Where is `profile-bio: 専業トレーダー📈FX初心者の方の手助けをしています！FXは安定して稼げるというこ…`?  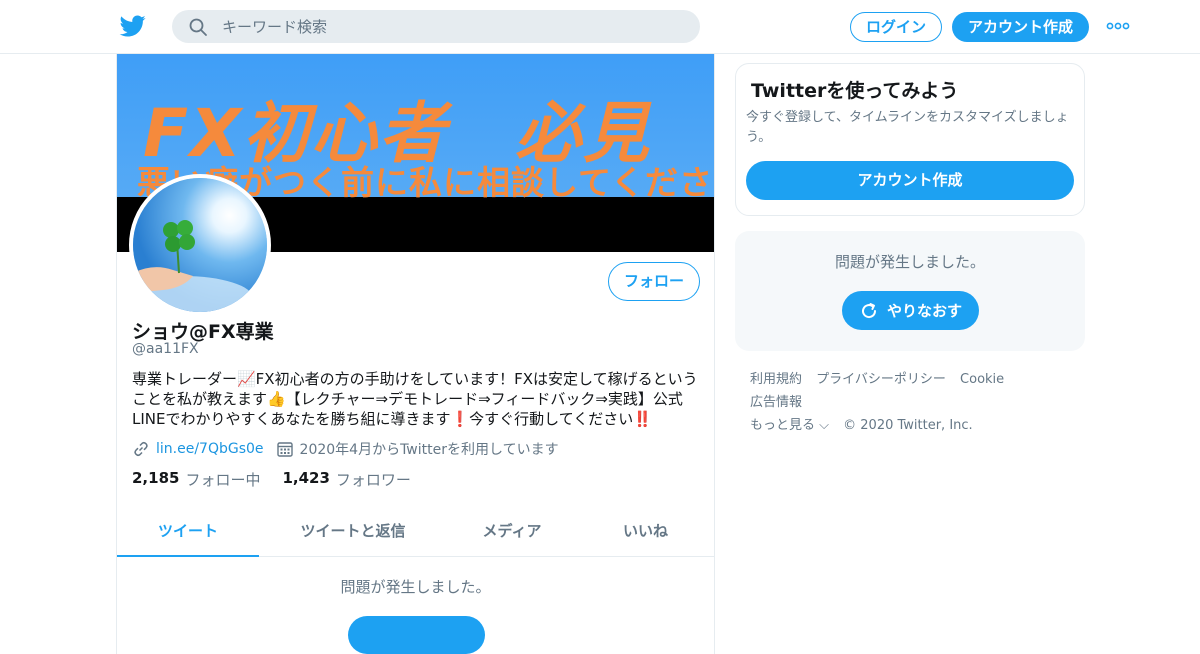 profile-bio: 専業トレーダー📈FX初心者の方の手助けをしています！FXは安定して稼げるというこ… is located at coordinates (415, 399).